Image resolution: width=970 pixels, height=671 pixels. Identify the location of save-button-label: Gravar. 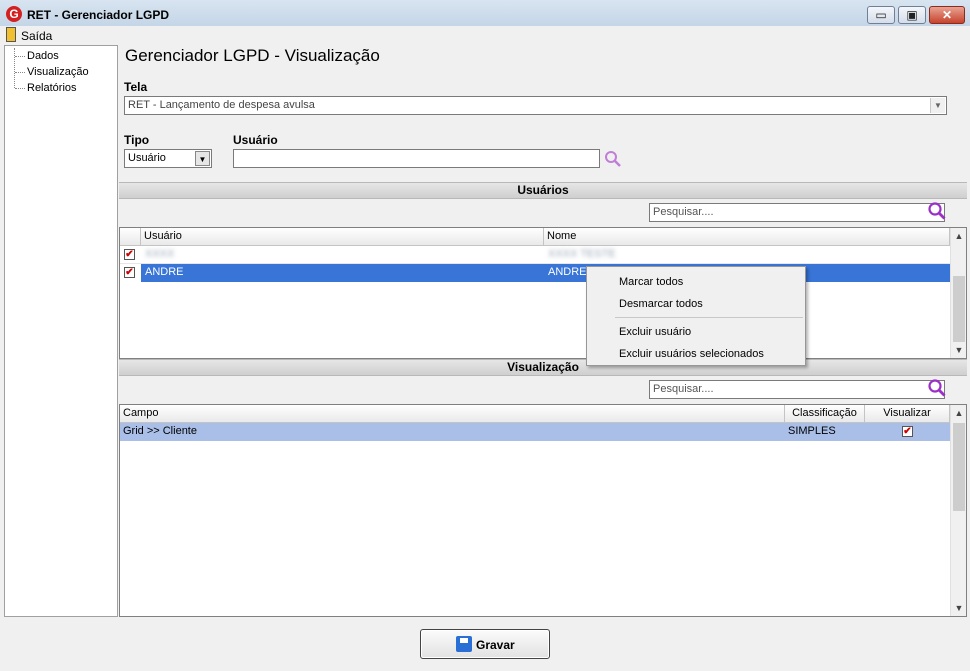
(495, 645).